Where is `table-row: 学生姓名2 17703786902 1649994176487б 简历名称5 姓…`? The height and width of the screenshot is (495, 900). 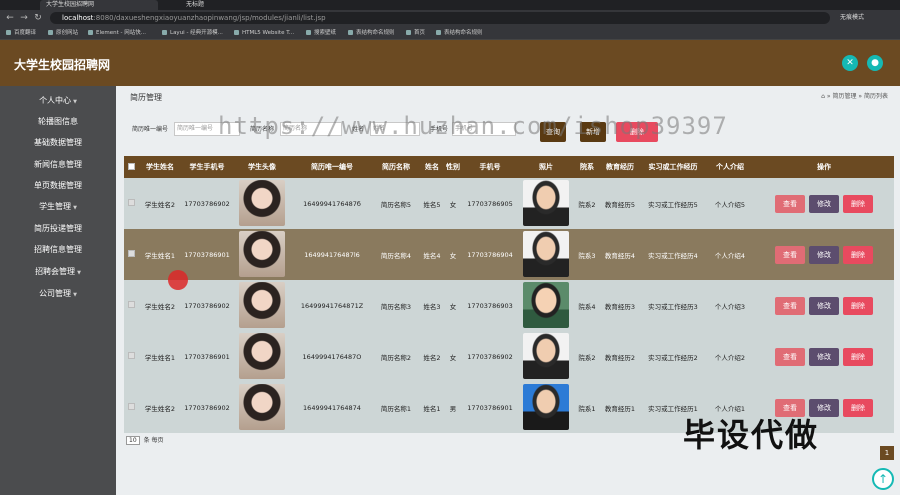 table-row: 学生姓名2 17703786902 1649994176487б 简历名称5 姓… is located at coordinates (509, 203).